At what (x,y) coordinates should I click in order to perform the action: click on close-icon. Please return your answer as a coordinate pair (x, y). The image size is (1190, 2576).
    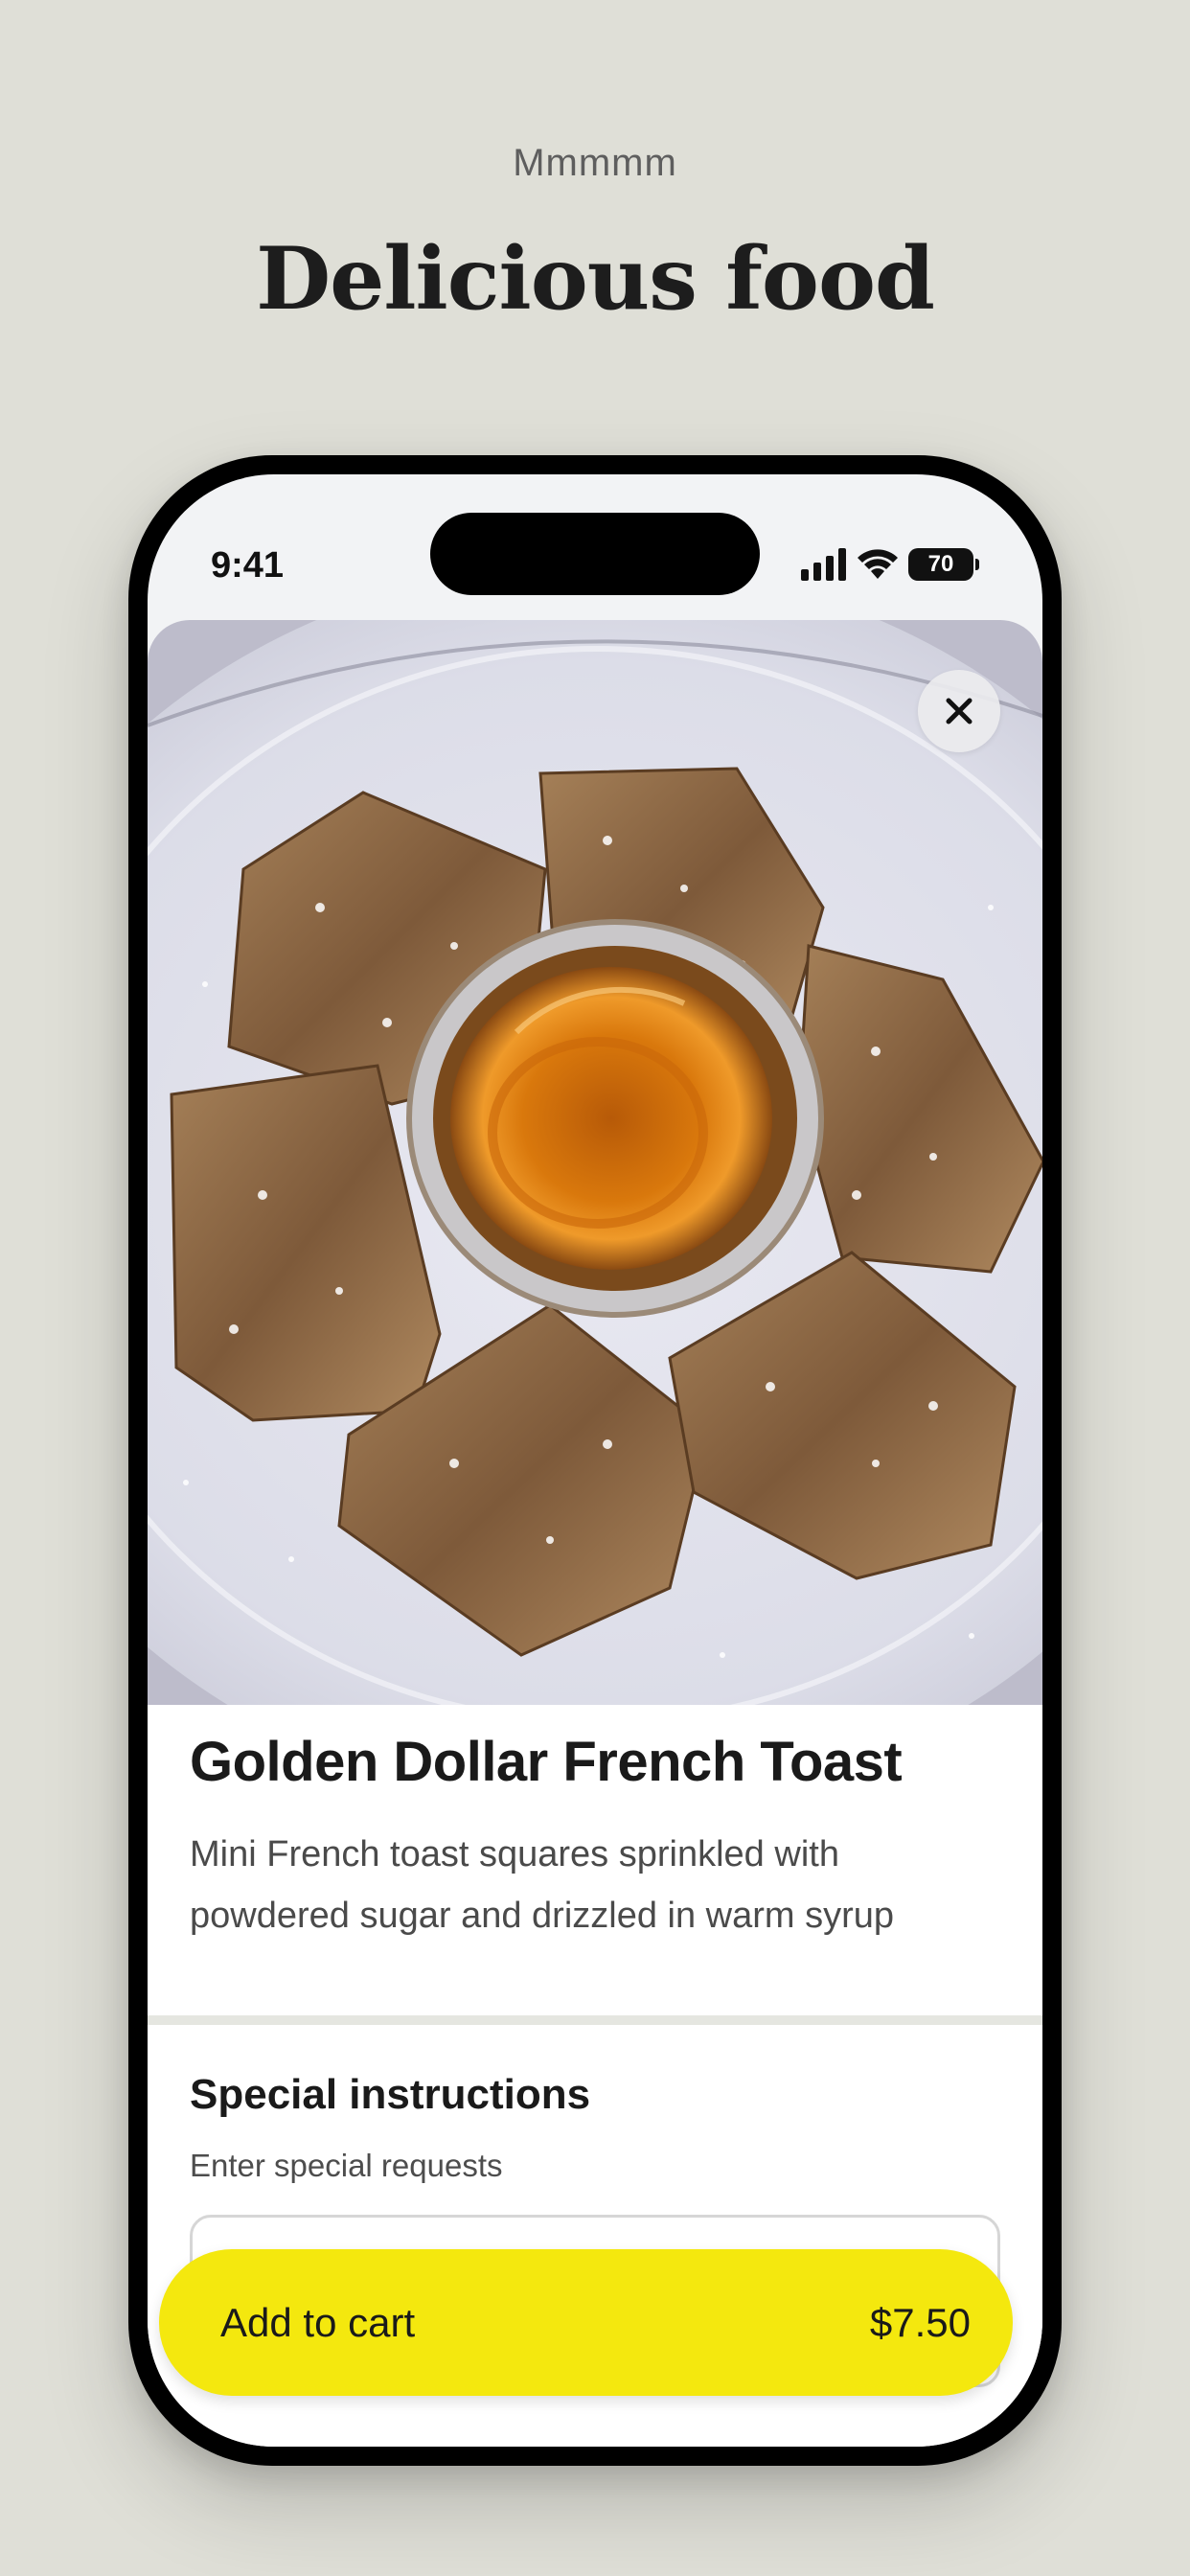
    Looking at the image, I should click on (960, 711).